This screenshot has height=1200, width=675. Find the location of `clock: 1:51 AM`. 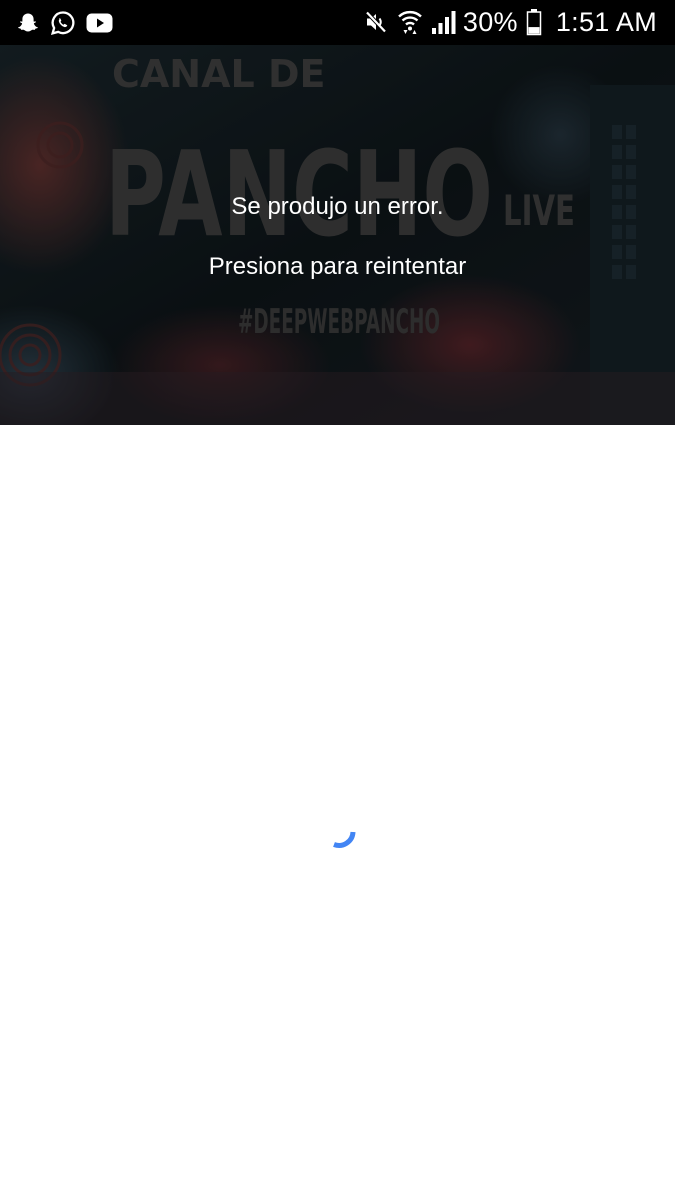

clock: 1:51 AM is located at coordinates (606, 21).